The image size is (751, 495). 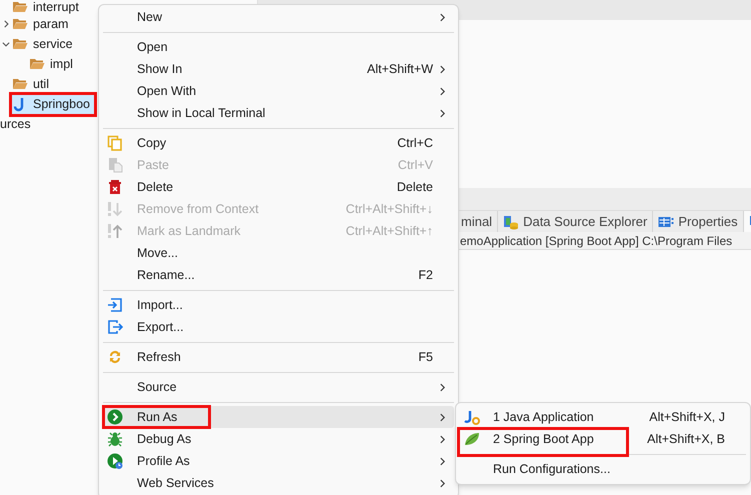 What do you see at coordinates (115, 439) in the screenshot?
I see `bug-icon` at bounding box center [115, 439].